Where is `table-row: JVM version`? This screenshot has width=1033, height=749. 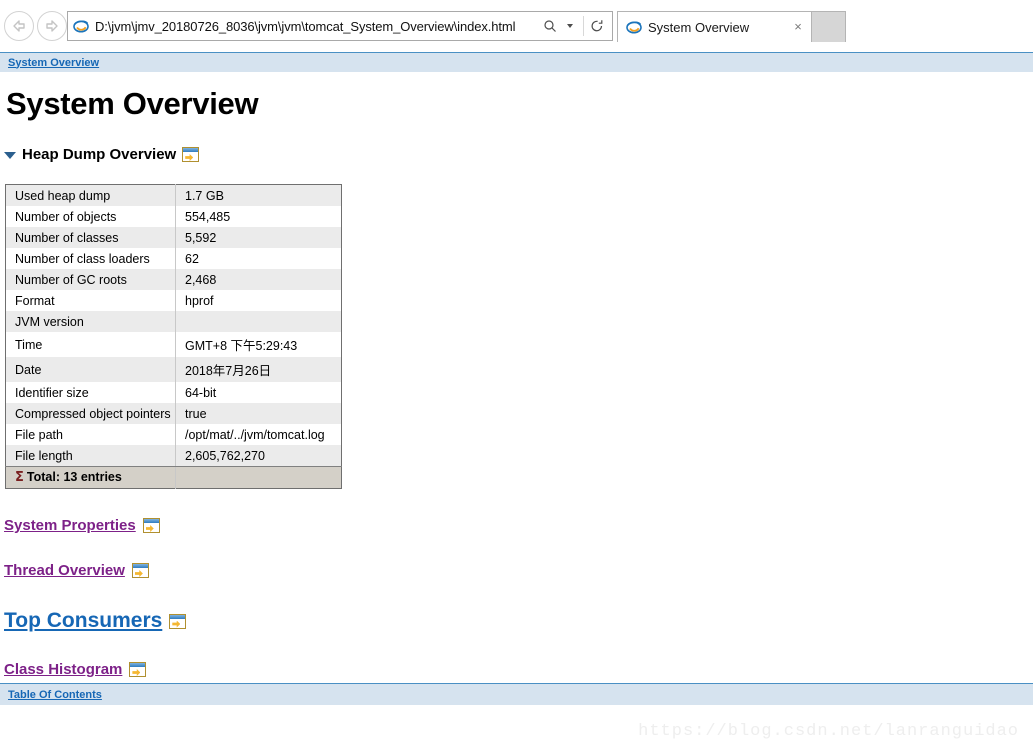
table-row: JVM version is located at coordinates (173, 321).